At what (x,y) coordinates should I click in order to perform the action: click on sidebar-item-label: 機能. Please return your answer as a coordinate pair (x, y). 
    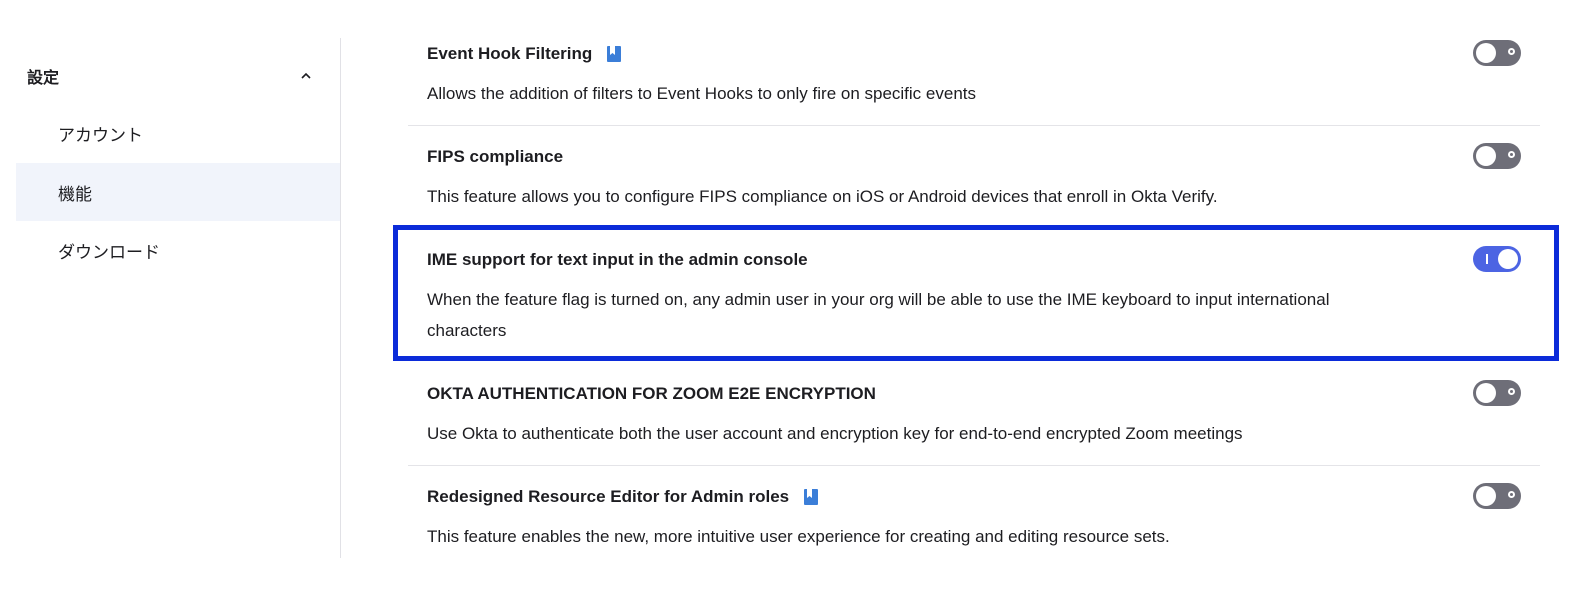
    Looking at the image, I should click on (75, 194).